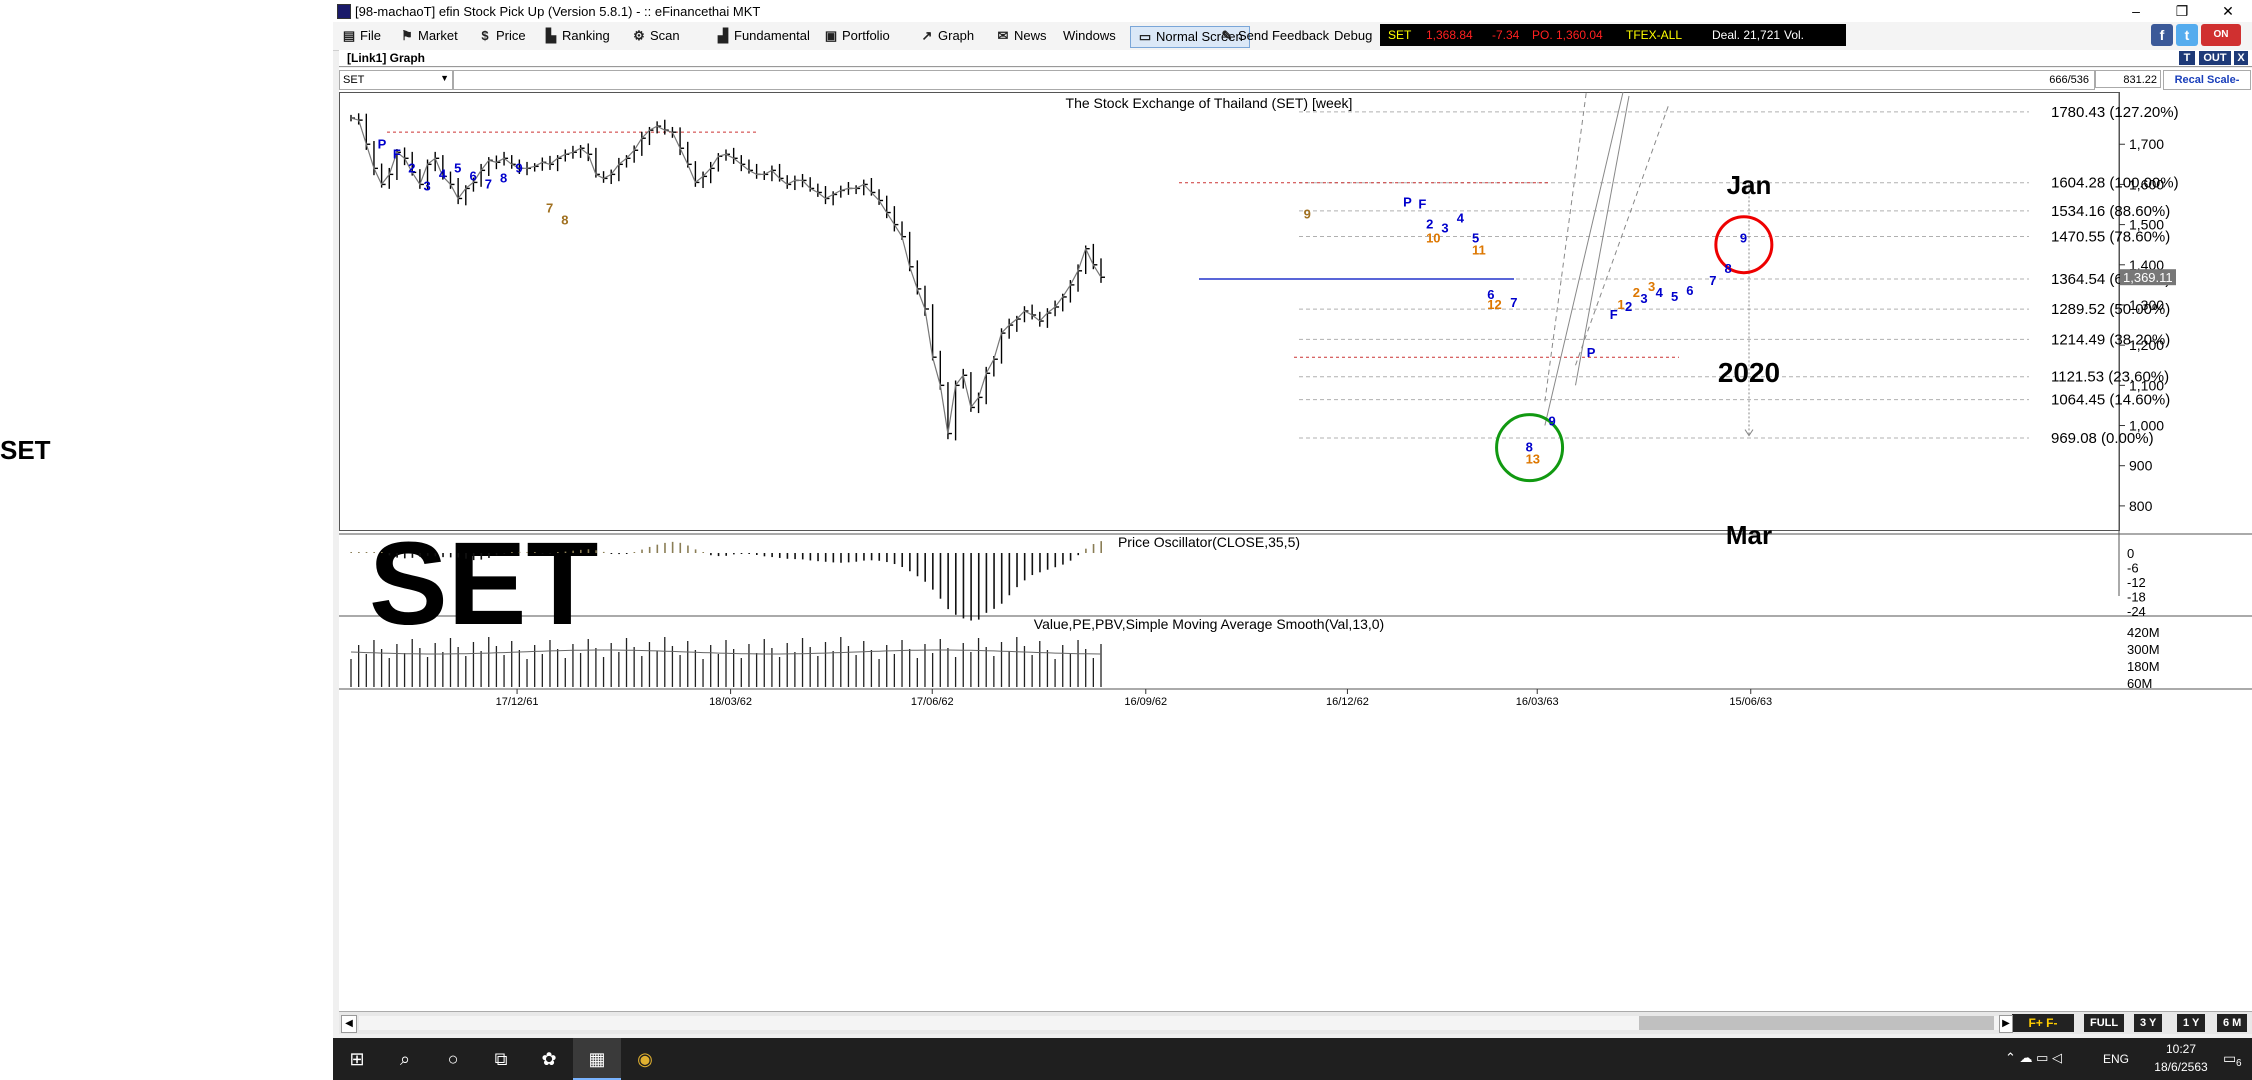 The height and width of the screenshot is (1080, 2252). Describe the element at coordinates (2228, 11) in the screenshot. I see `close-button: ✕` at that location.